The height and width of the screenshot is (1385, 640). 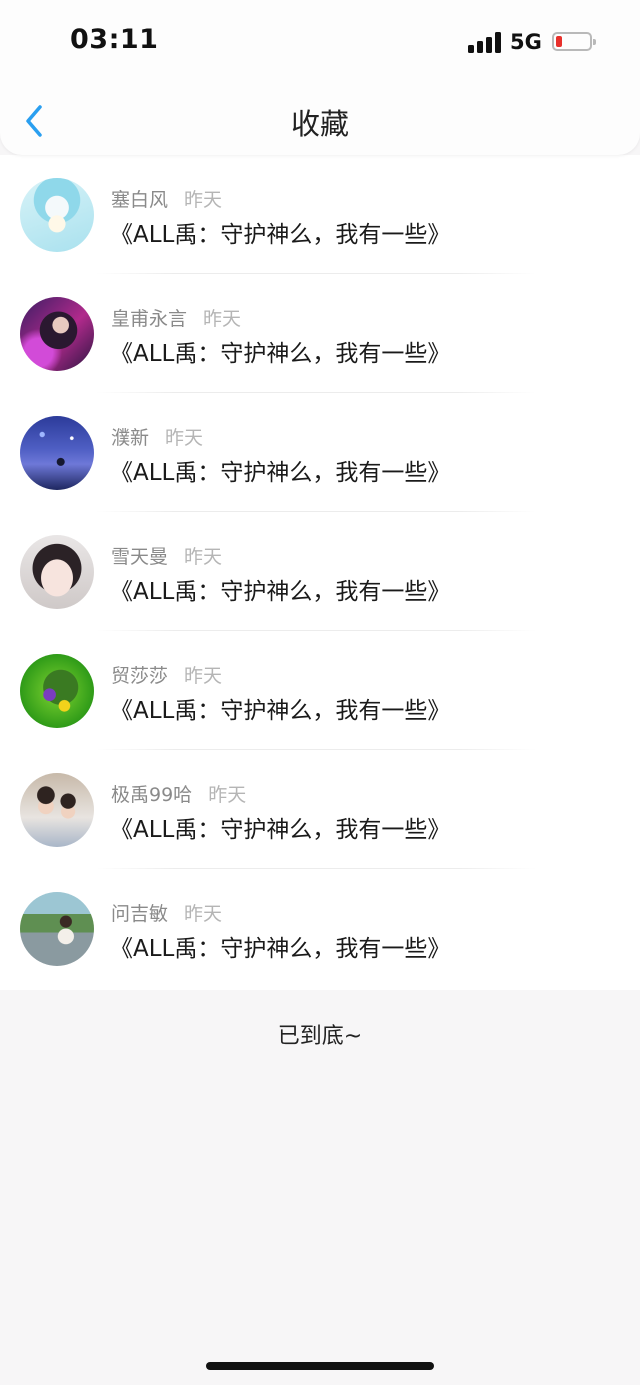 What do you see at coordinates (320, 690) in the screenshot?
I see `list-item: 贸莎莎 昨天 《ALL禹：守护神么，我有一些》` at bounding box center [320, 690].